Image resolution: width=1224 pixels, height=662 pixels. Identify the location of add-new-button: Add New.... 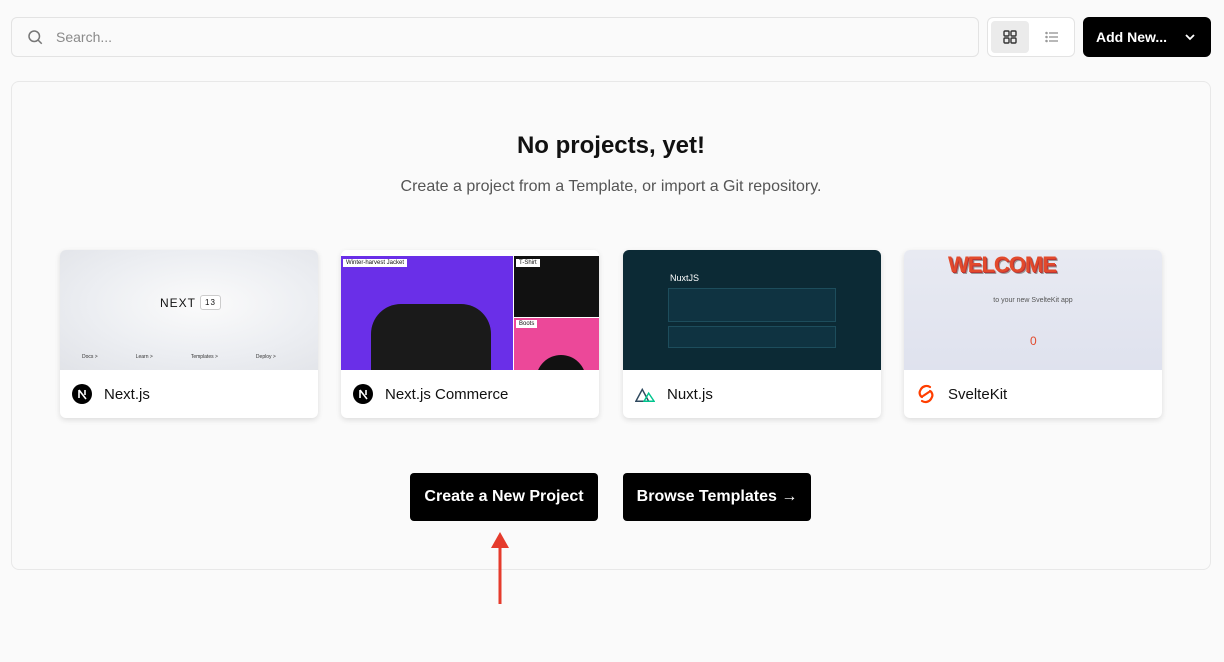
(1147, 37).